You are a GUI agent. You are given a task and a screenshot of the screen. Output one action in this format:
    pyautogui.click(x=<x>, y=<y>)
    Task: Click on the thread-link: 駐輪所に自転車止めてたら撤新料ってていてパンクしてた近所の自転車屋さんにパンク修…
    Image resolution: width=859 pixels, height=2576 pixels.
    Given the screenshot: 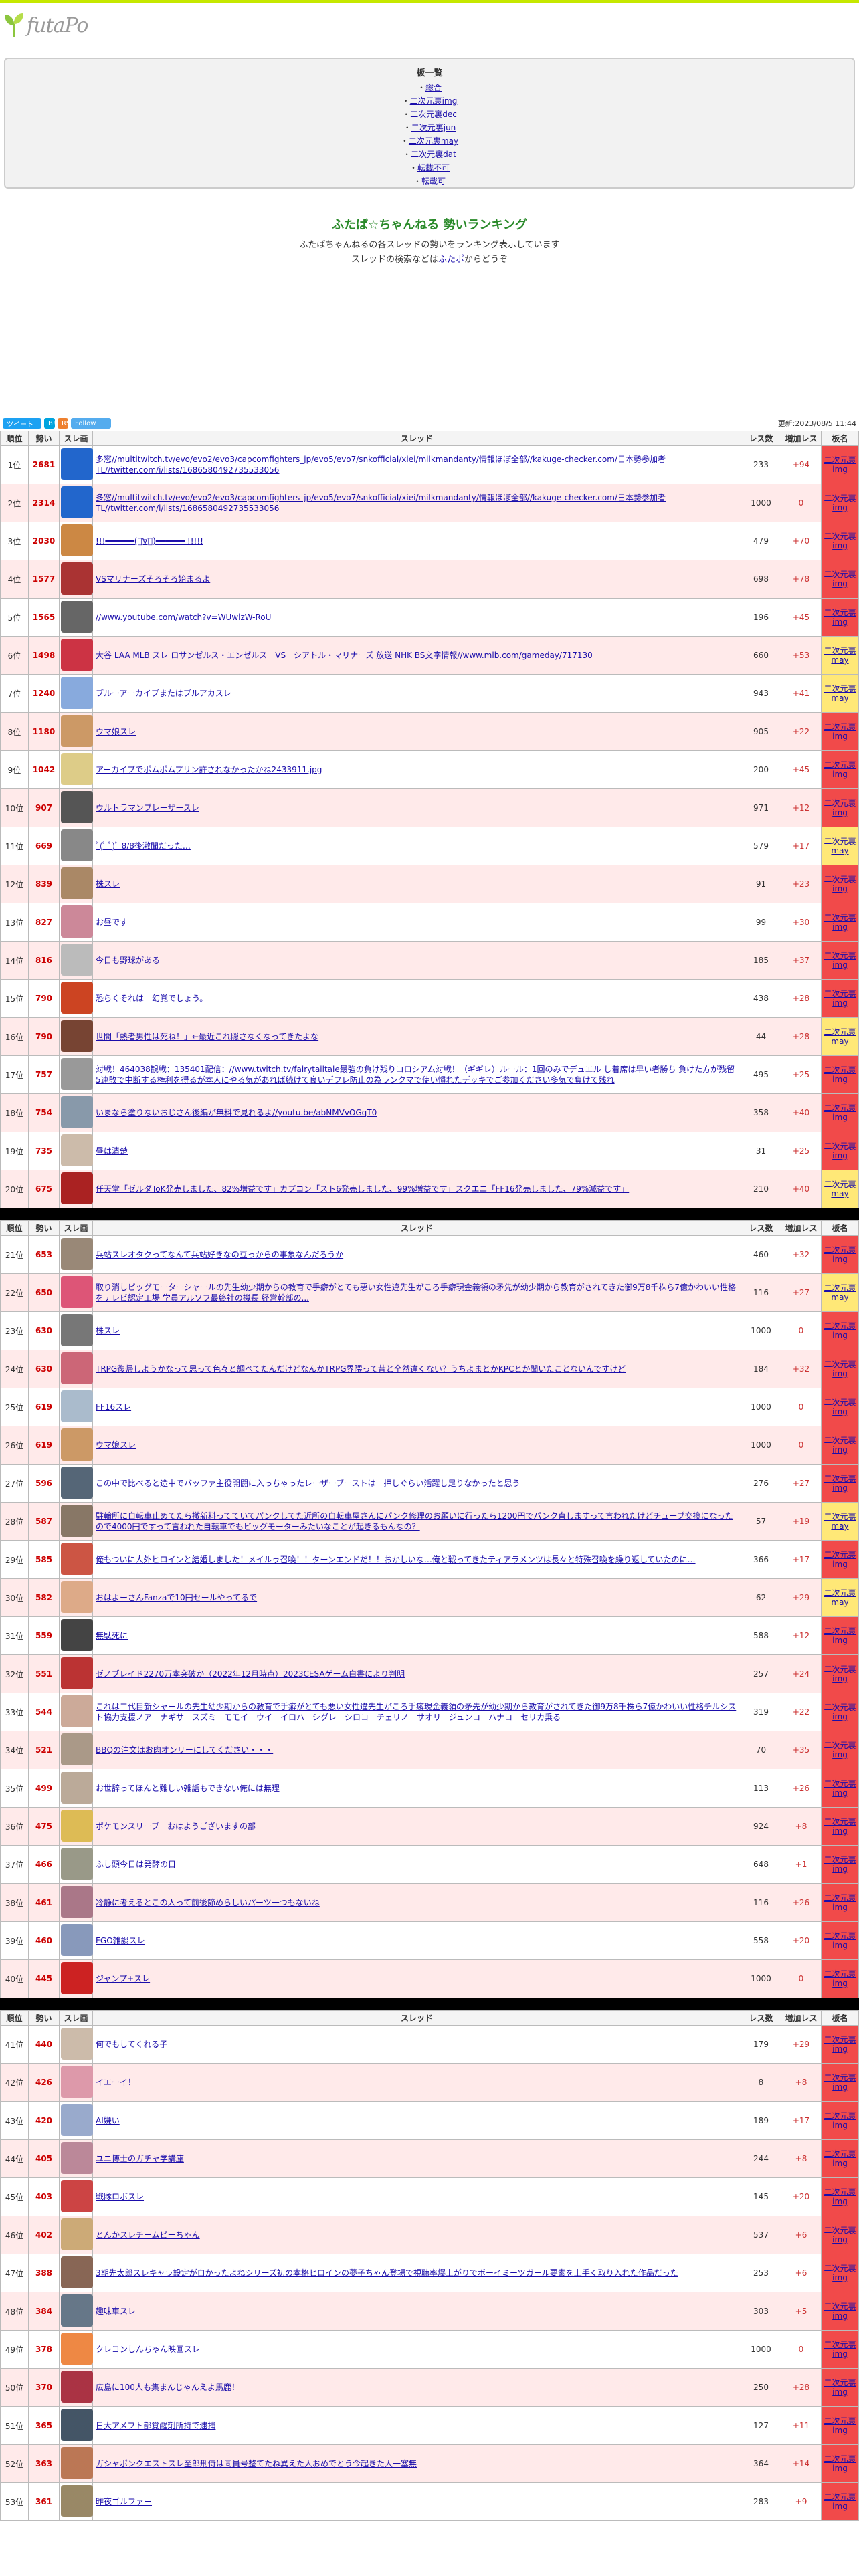 What is the action you would take?
    pyautogui.click(x=415, y=1521)
    